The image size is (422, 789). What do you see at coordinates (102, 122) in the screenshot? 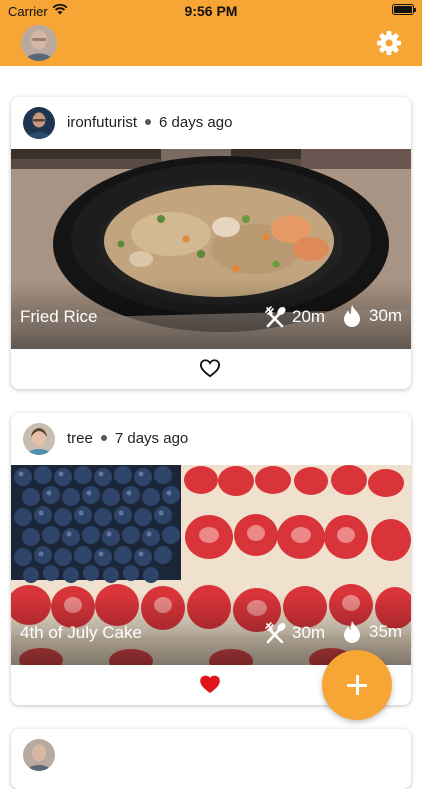
I see `post-username: ironfuturist` at bounding box center [102, 122].